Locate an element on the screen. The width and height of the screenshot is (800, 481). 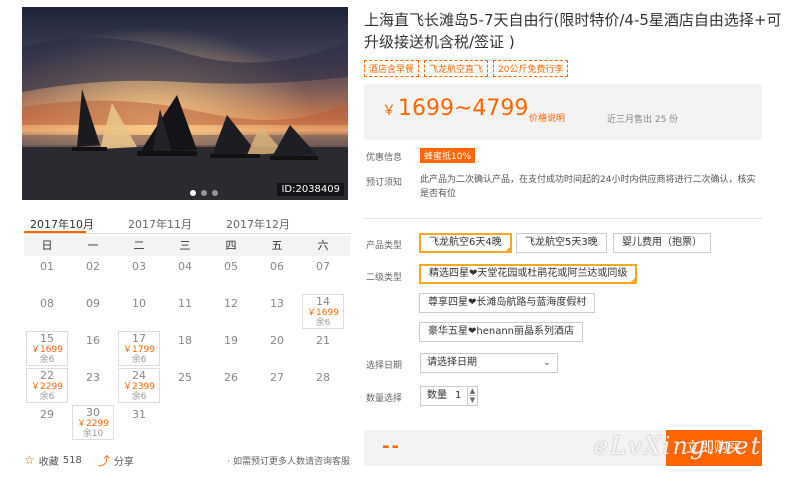
calendar-day: 16 is located at coordinates (93, 348).